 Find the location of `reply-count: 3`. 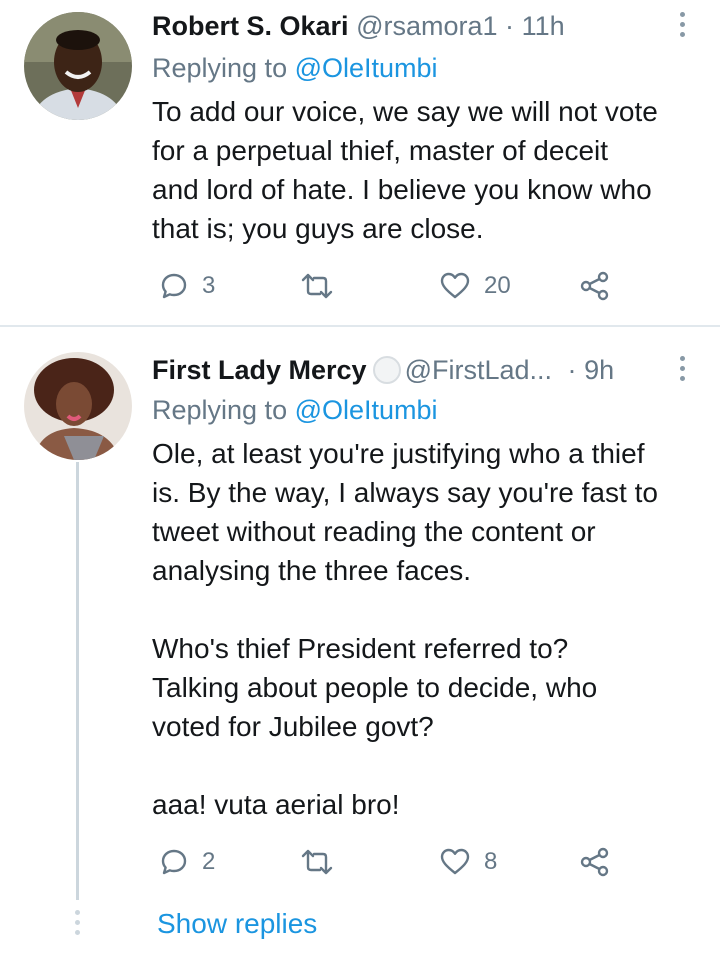

reply-count: 3 is located at coordinates (209, 285).